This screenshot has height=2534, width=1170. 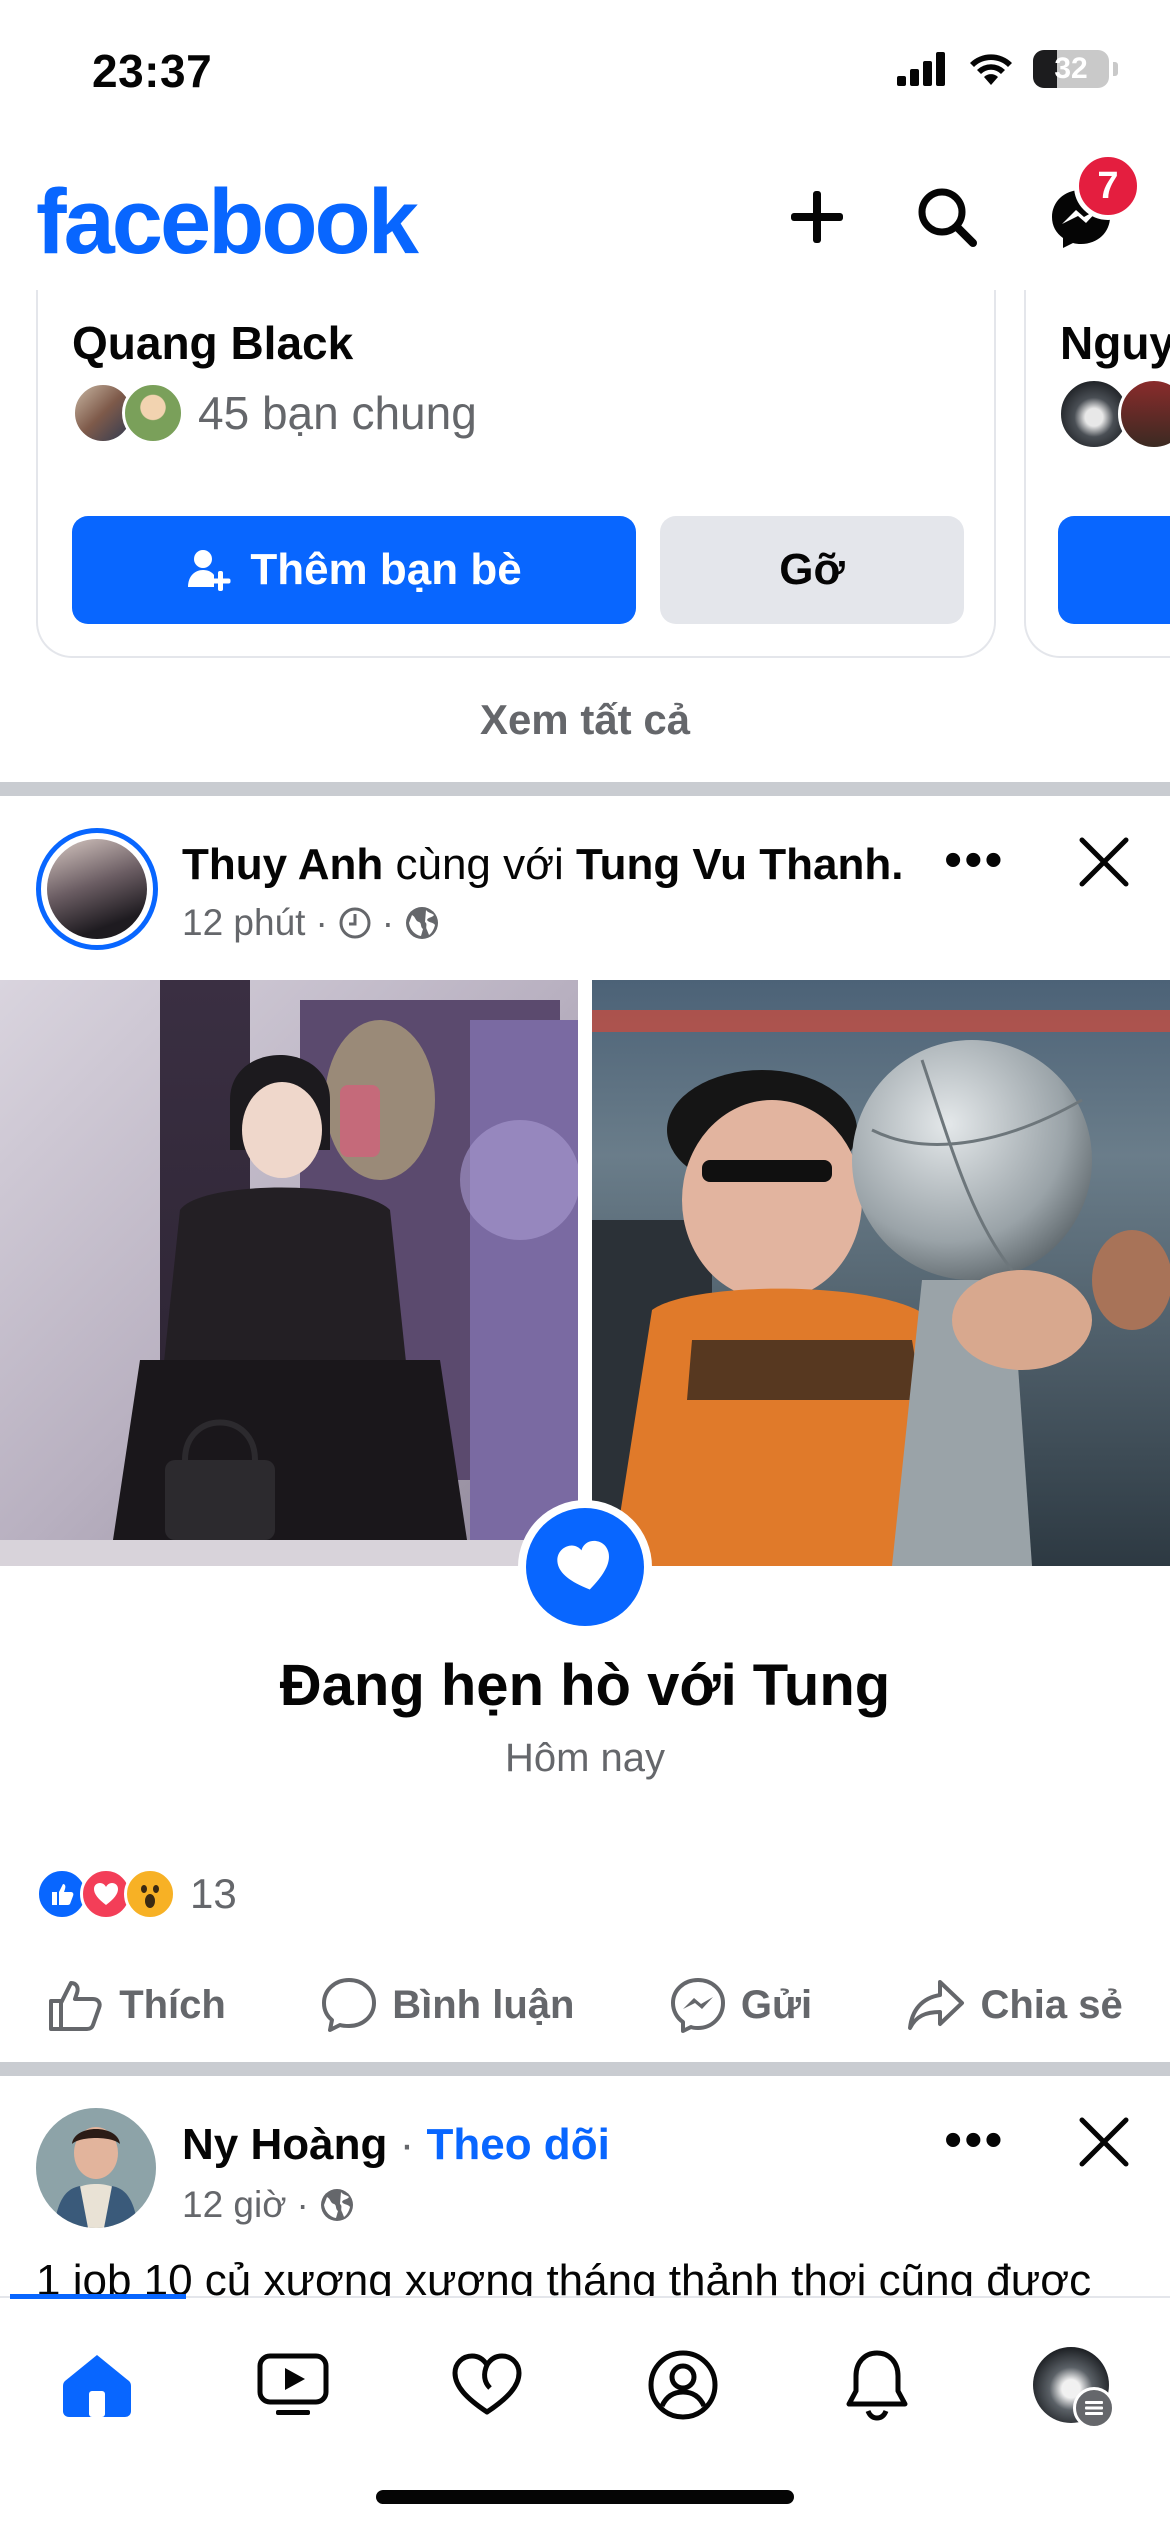 I want to click on wow-reaction-icon, so click(x=150, y=1894).